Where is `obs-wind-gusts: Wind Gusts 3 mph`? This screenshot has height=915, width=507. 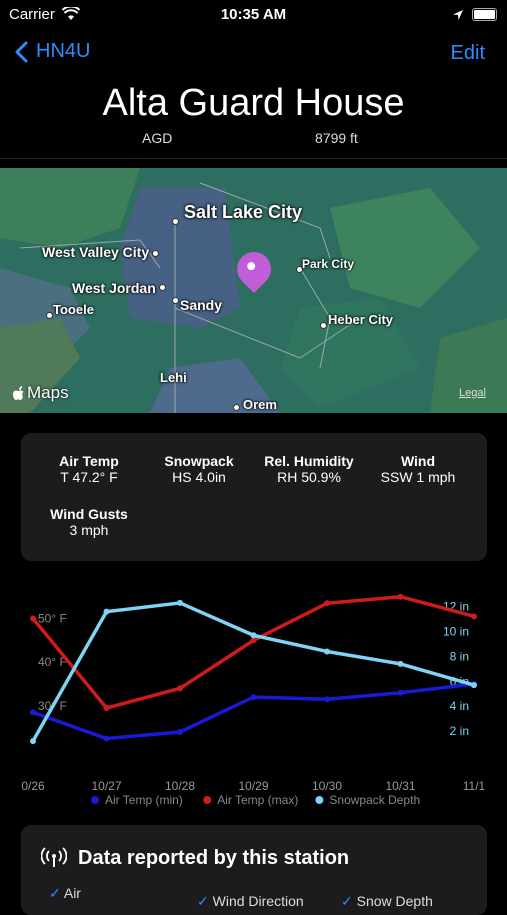 obs-wind-gusts: Wind Gusts 3 mph is located at coordinates (89, 522).